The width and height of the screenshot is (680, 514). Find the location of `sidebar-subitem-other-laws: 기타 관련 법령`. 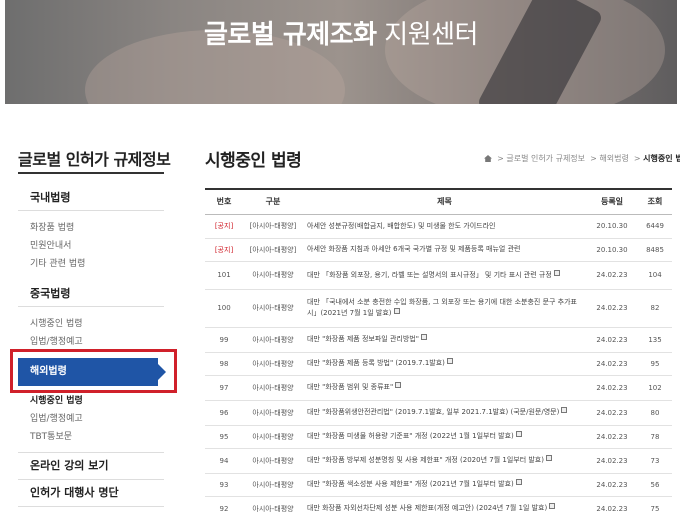

sidebar-subitem-other-laws: 기타 관련 법령 is located at coordinates (91, 264).